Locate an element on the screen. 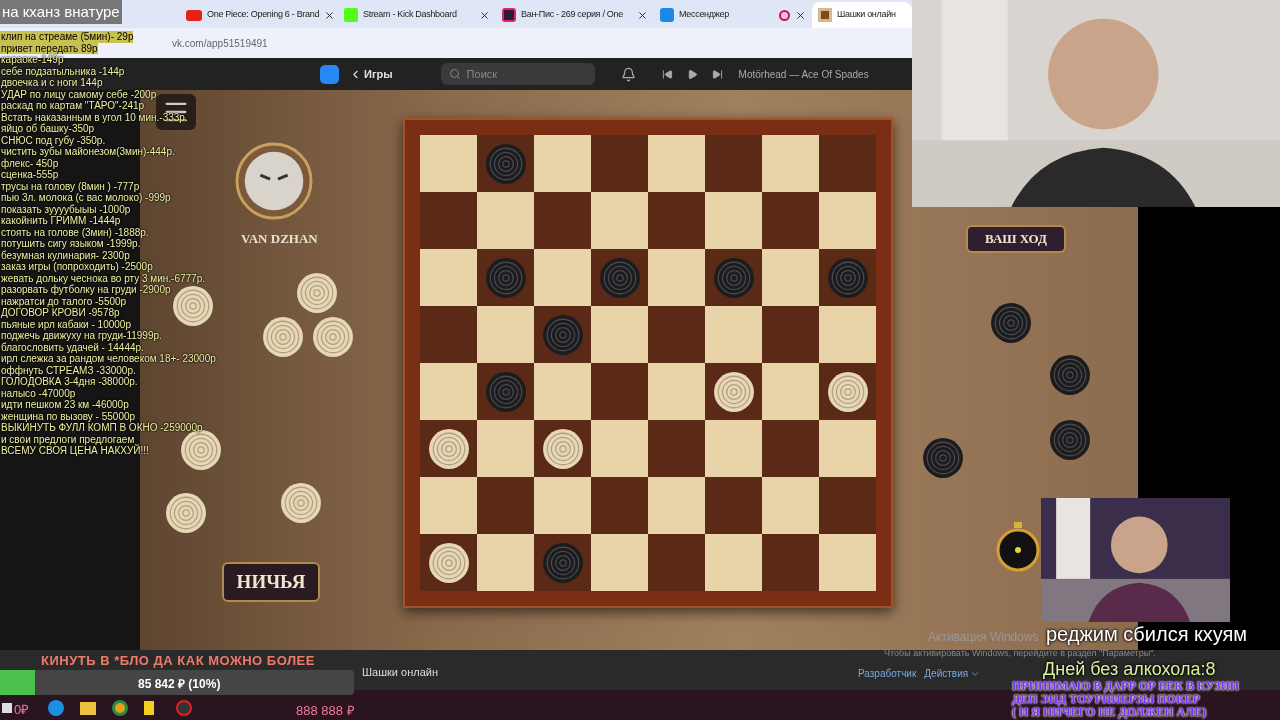  price-item: ГОЛОДОВКА 3-4дня -38000р. is located at coordinates (69, 382).